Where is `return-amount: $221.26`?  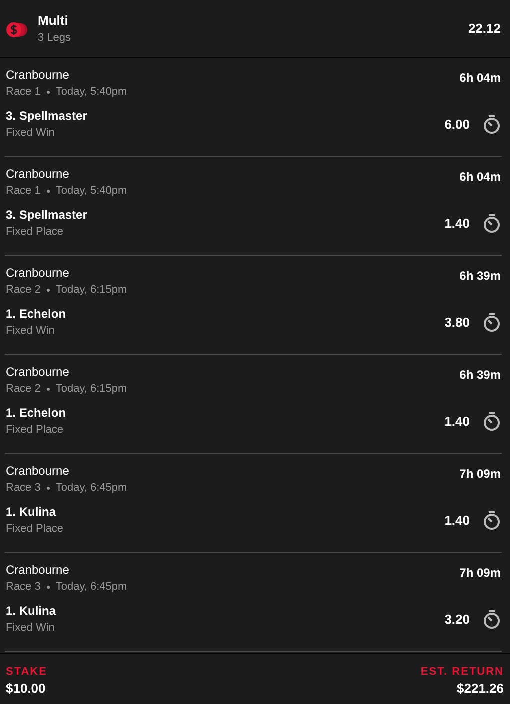
return-amount: $221.26 is located at coordinates (480, 689).